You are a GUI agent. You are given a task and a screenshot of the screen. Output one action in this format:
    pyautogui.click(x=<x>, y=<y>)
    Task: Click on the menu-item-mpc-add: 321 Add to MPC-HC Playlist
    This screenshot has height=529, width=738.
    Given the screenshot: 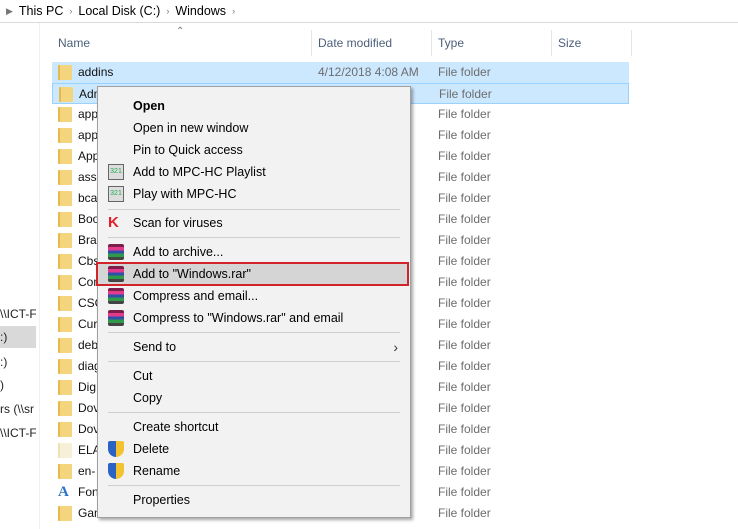 What is the action you would take?
    pyautogui.click(x=254, y=172)
    